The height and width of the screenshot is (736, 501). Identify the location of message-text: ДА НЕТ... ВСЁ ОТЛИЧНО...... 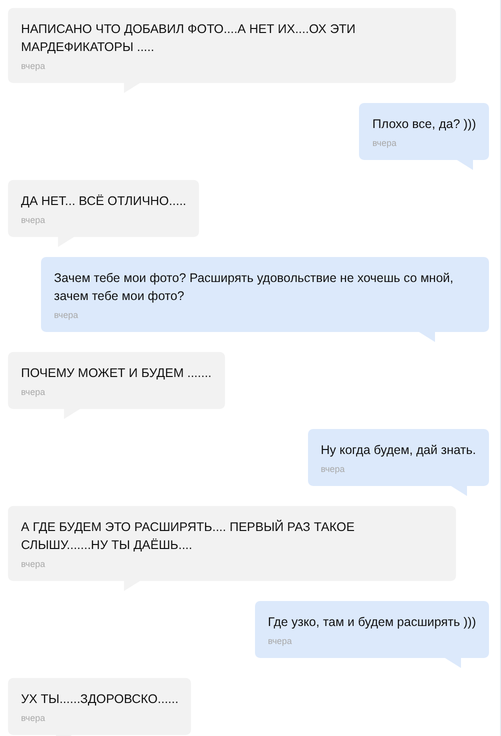
(103, 201).